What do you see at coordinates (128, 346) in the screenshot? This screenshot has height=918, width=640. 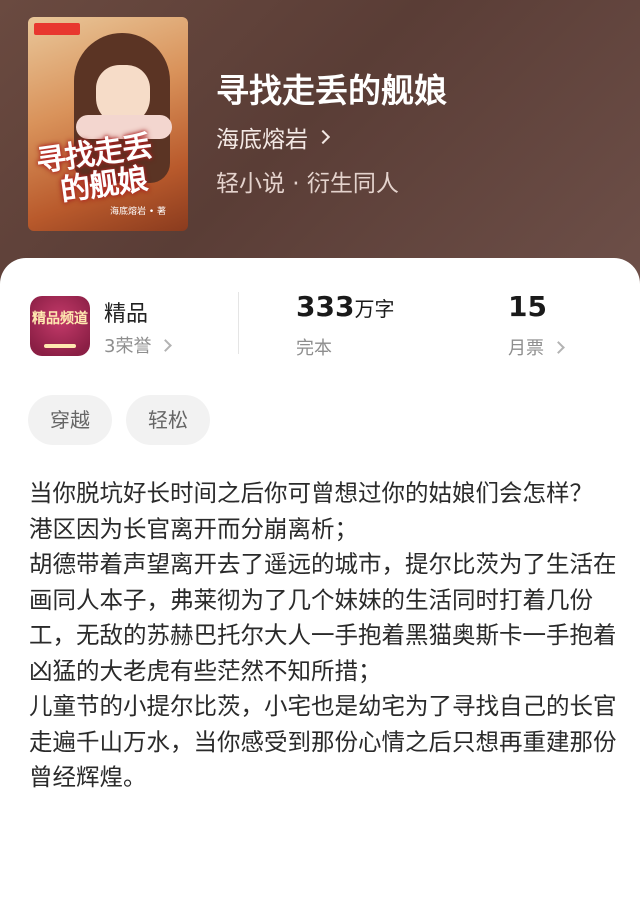 I see `honor-count: 3荣誉` at bounding box center [128, 346].